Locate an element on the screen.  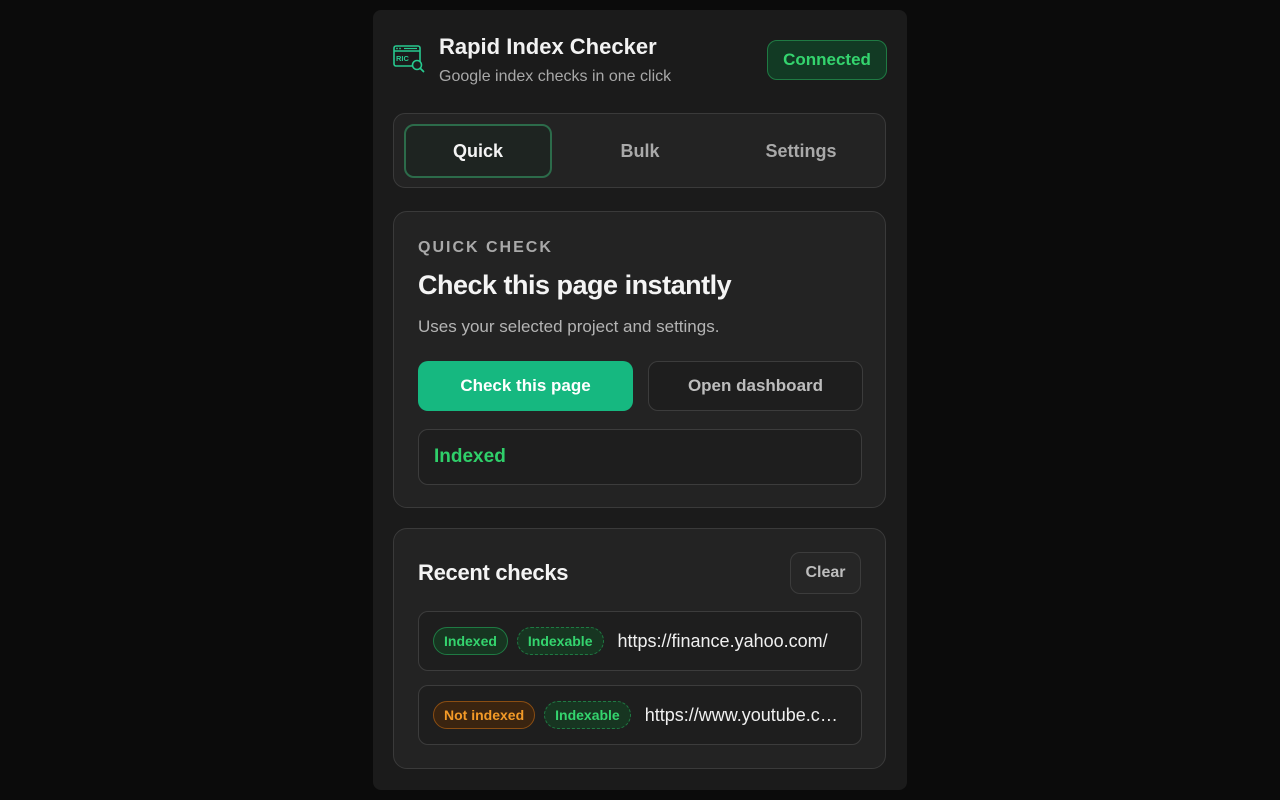
quick-check-eyebrow: QUICK CHECK is located at coordinates (485, 247).